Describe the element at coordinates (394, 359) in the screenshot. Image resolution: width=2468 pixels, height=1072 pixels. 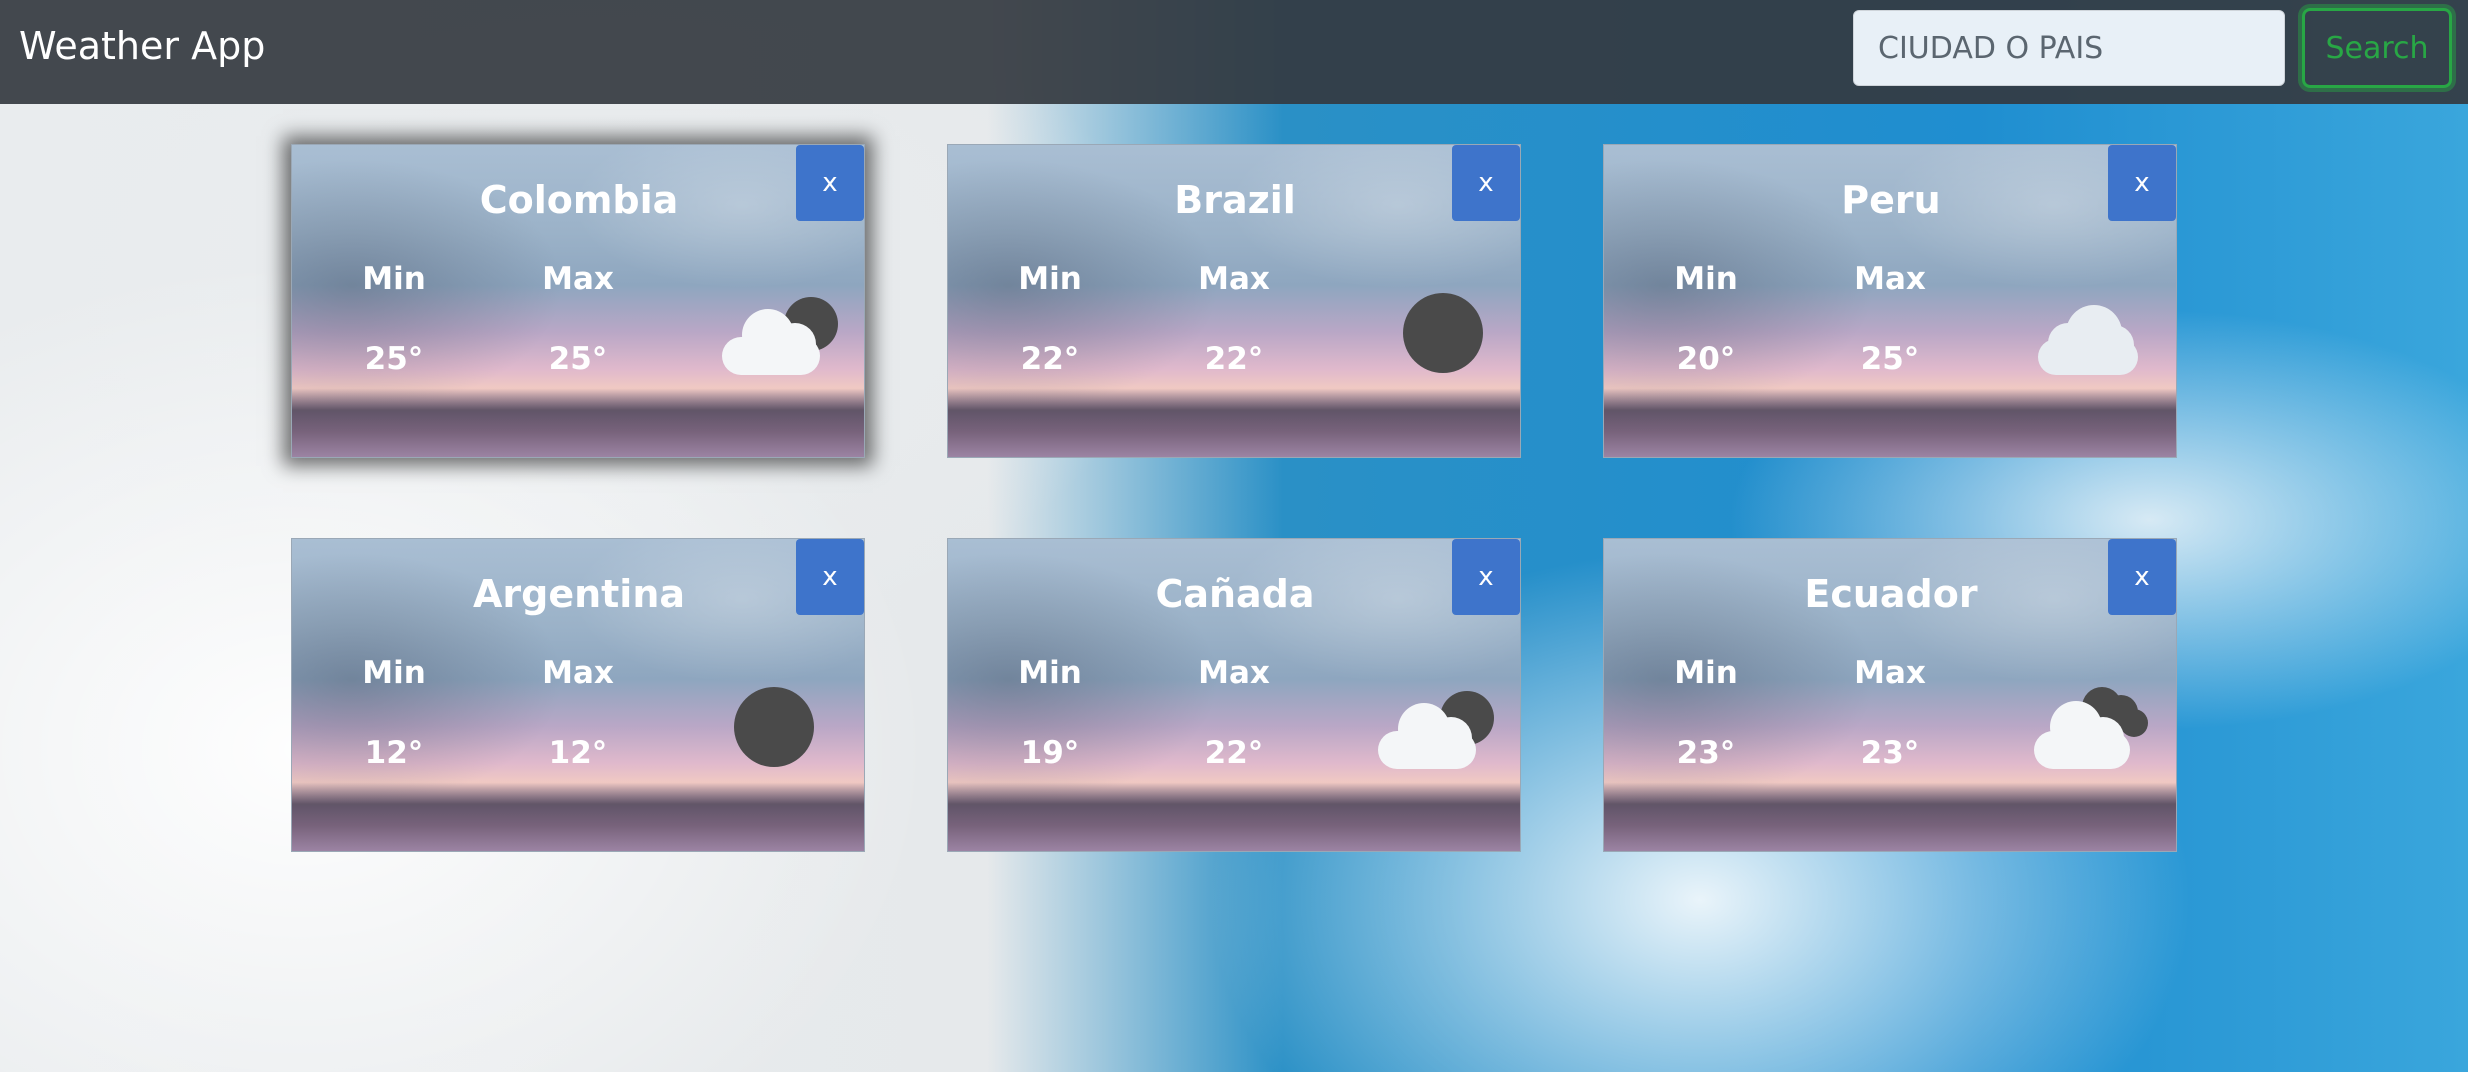
I see `min-temp: 25°` at that location.